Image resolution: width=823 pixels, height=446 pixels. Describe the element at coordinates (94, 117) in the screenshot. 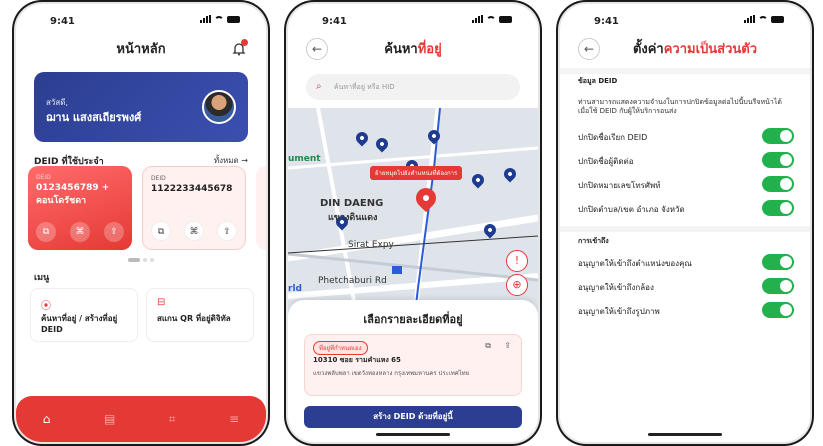

I see `user-name: ฌาน แสงสเถียรพงศ์` at that location.